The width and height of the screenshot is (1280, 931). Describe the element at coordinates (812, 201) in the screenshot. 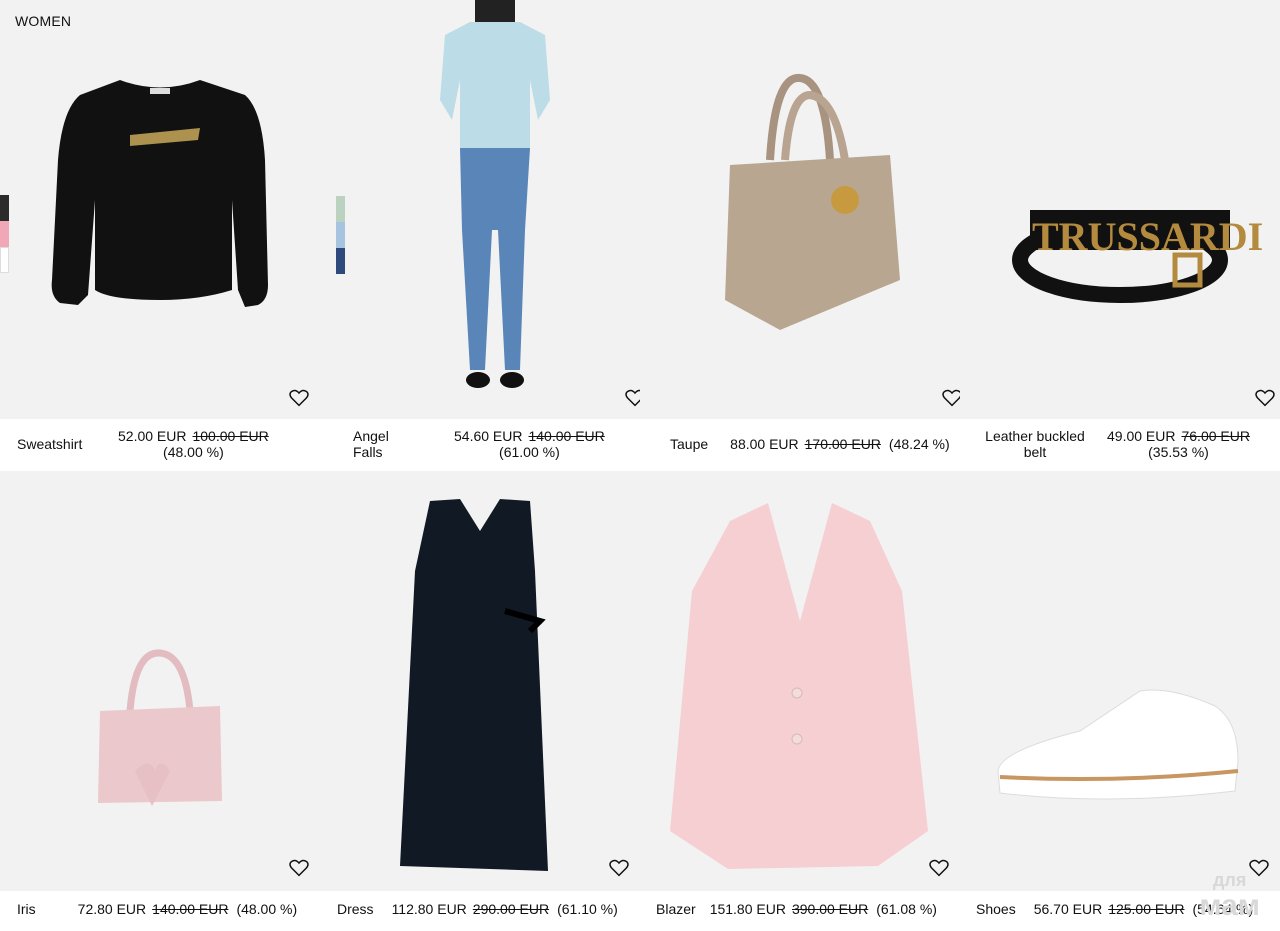

I see `handbag-image` at that location.